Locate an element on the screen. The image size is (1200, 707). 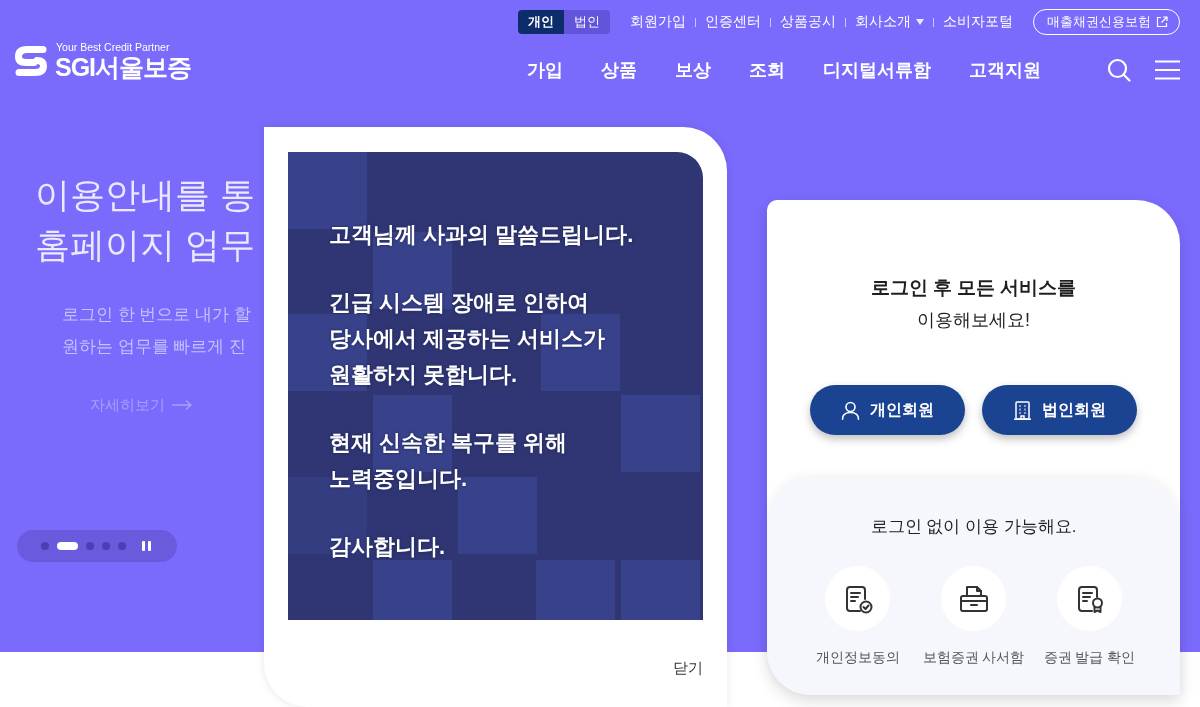
hero-description: 로그인 한 번으로 내가 할 원하는 업무를 빠르게 진 is located at coordinates (156, 331).